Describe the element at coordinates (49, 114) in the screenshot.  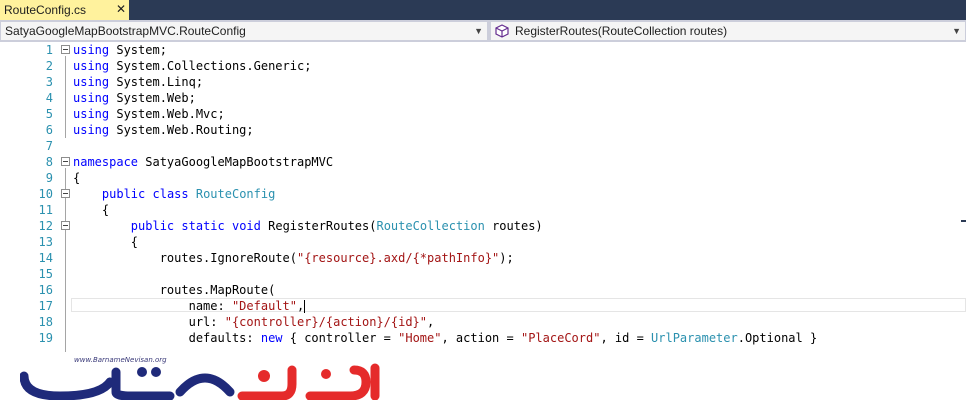
I see `line-number: 5` at that location.